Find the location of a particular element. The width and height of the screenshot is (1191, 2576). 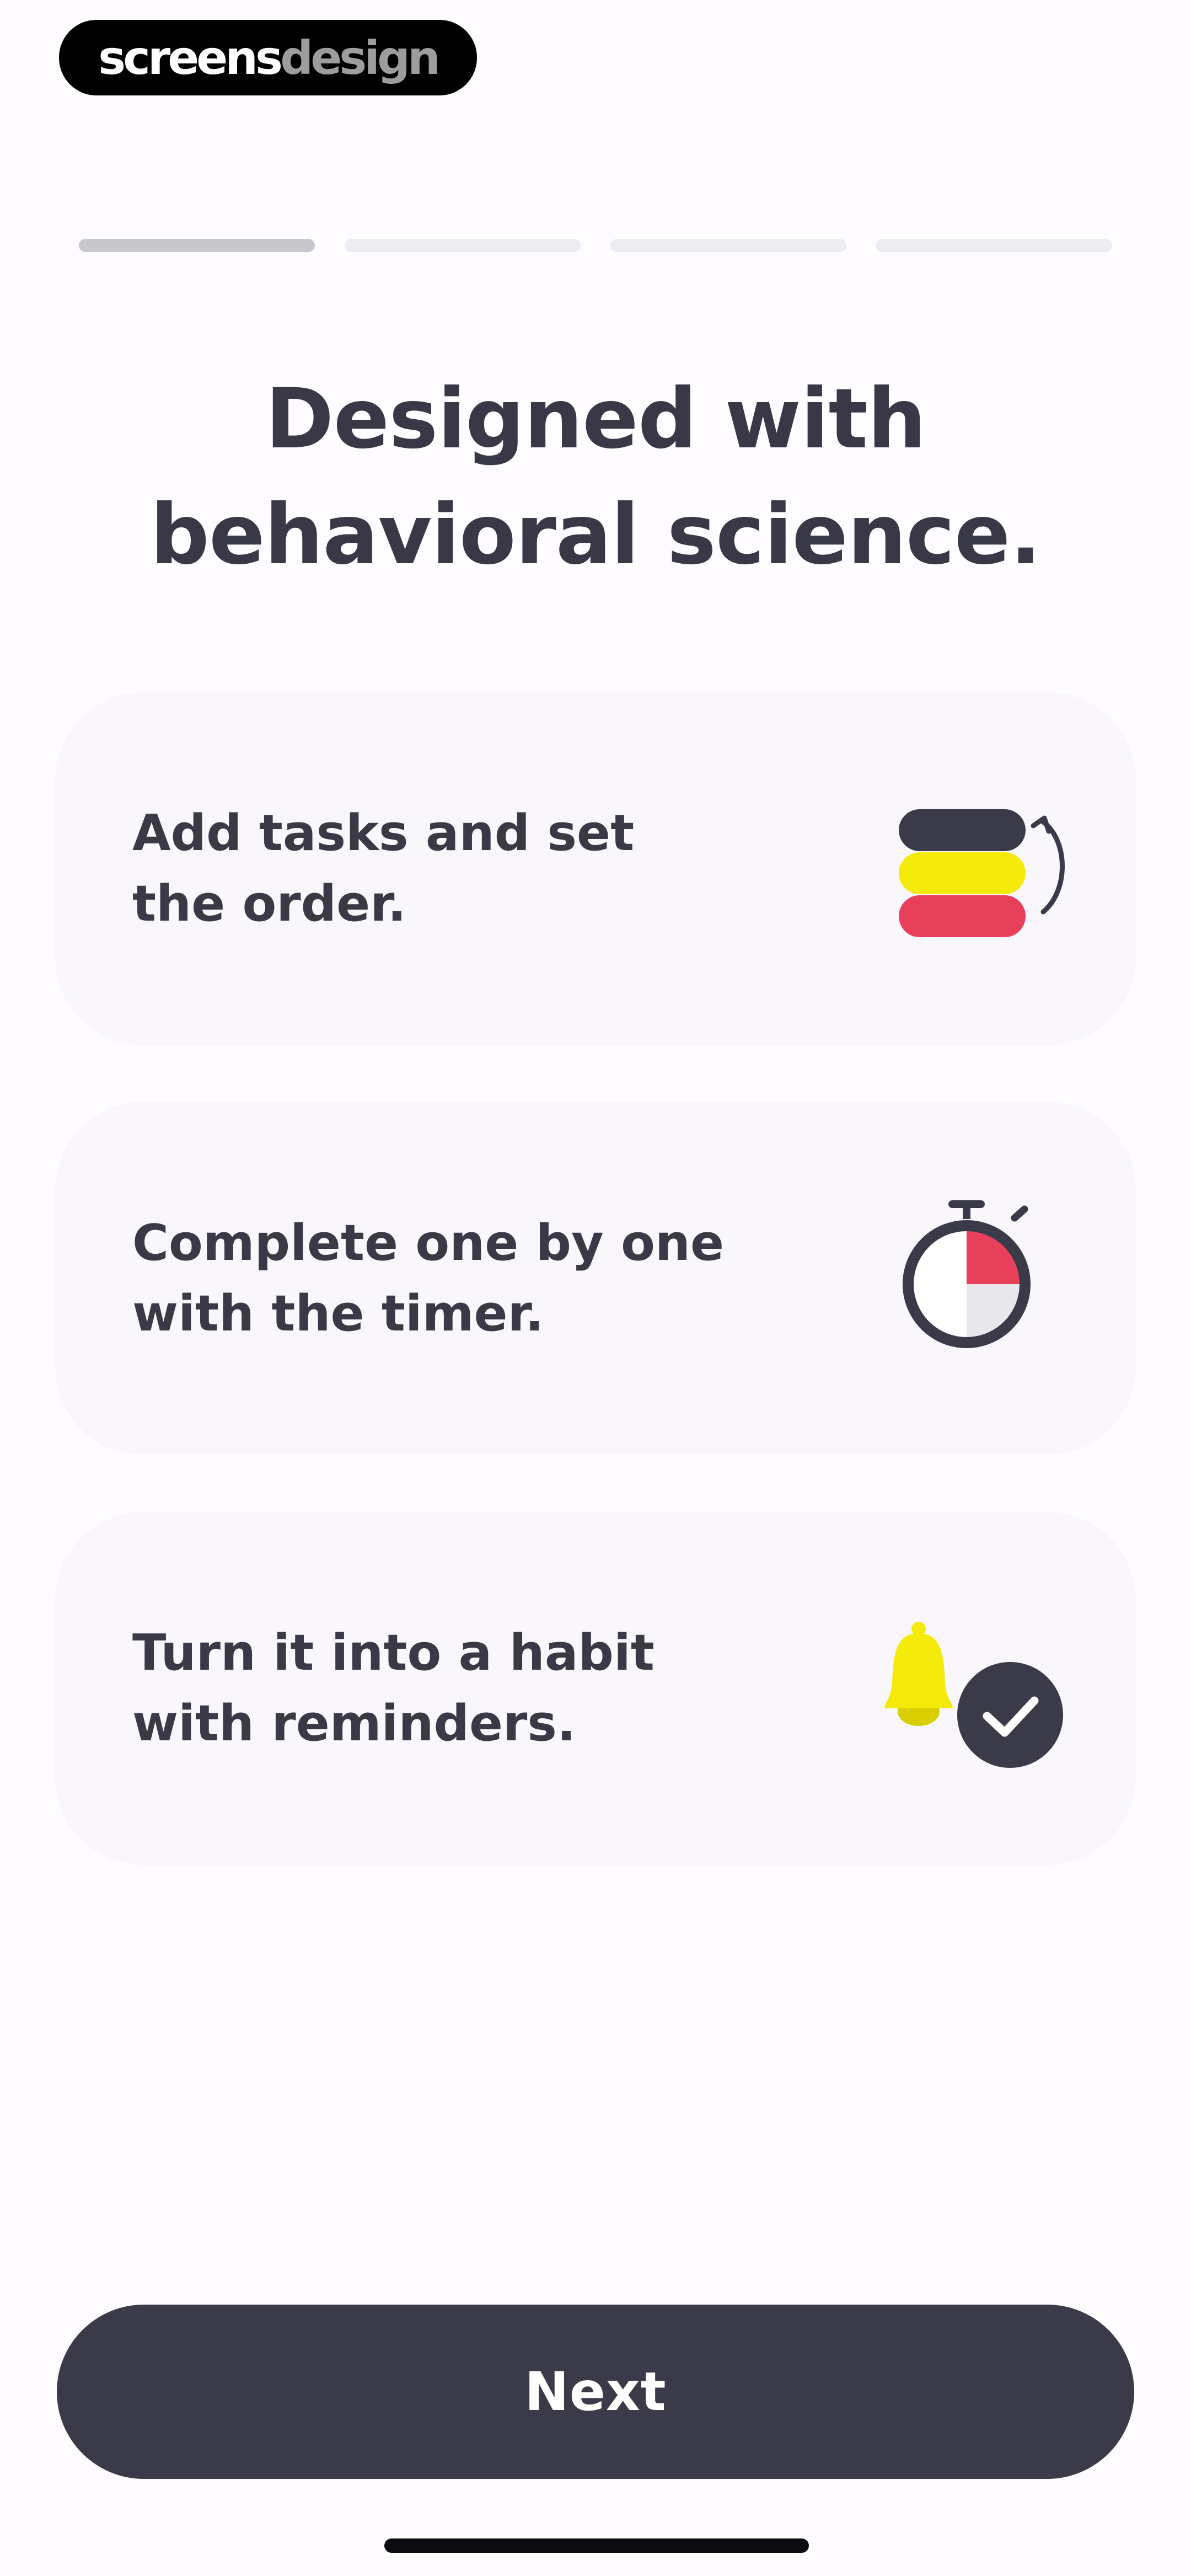

brand-text: screensdesign is located at coordinates (269, 58).